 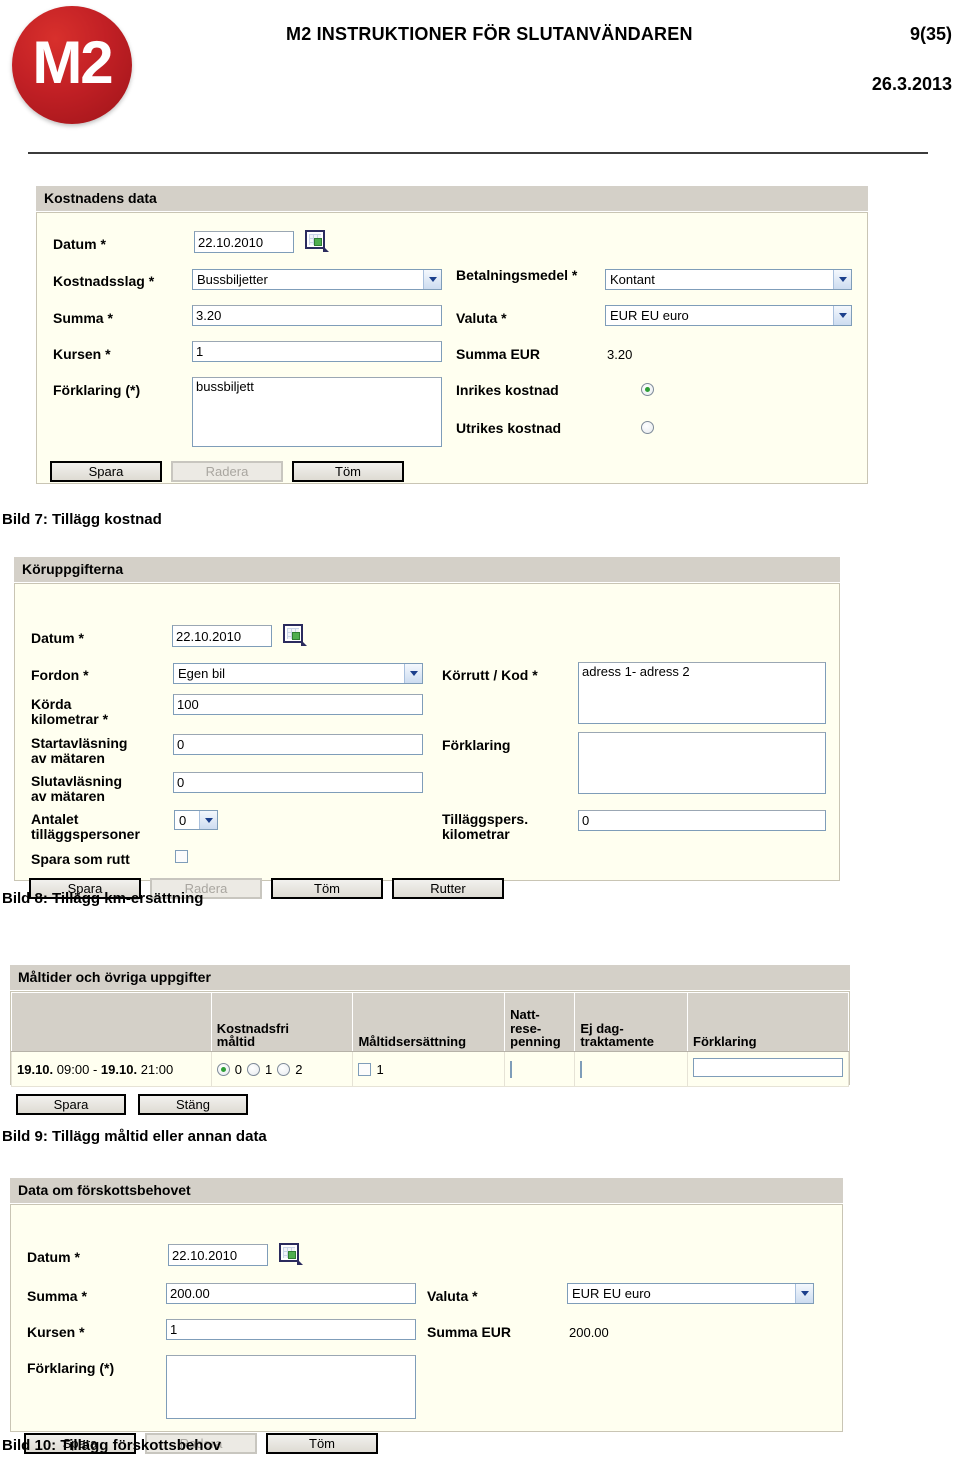 I want to click on label-kursen: Kursen *, so click(x=56, y=1332).